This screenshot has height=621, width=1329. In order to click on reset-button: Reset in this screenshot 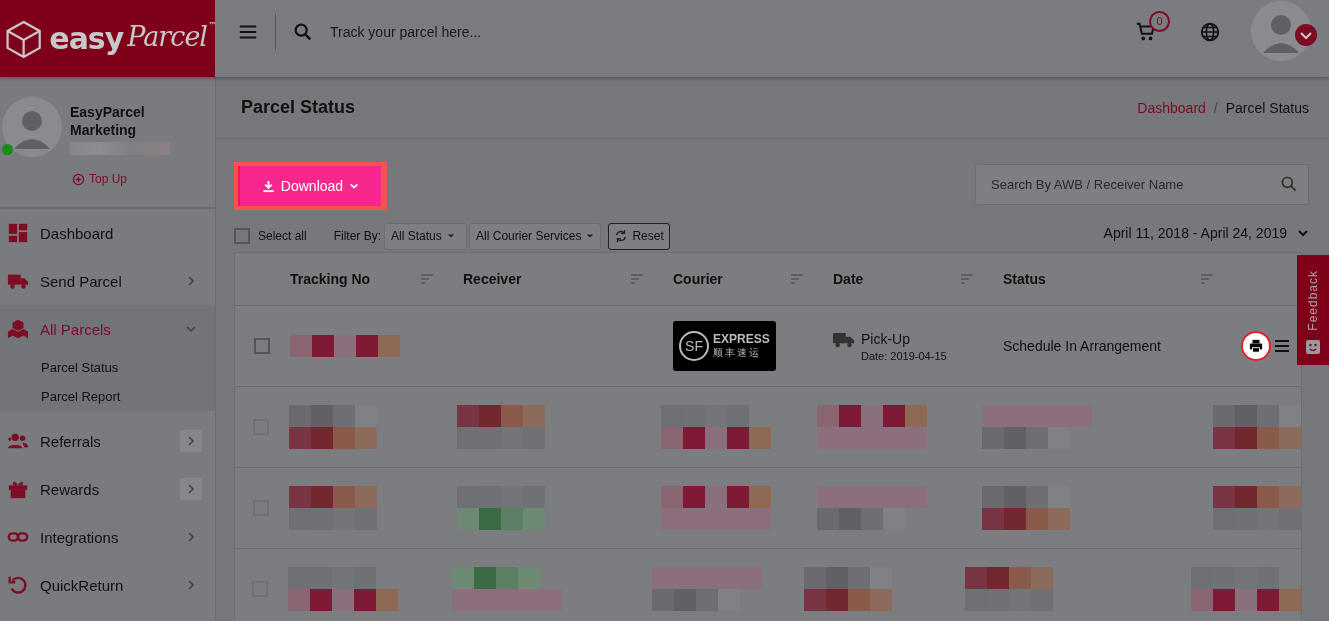, I will do `click(639, 236)`.